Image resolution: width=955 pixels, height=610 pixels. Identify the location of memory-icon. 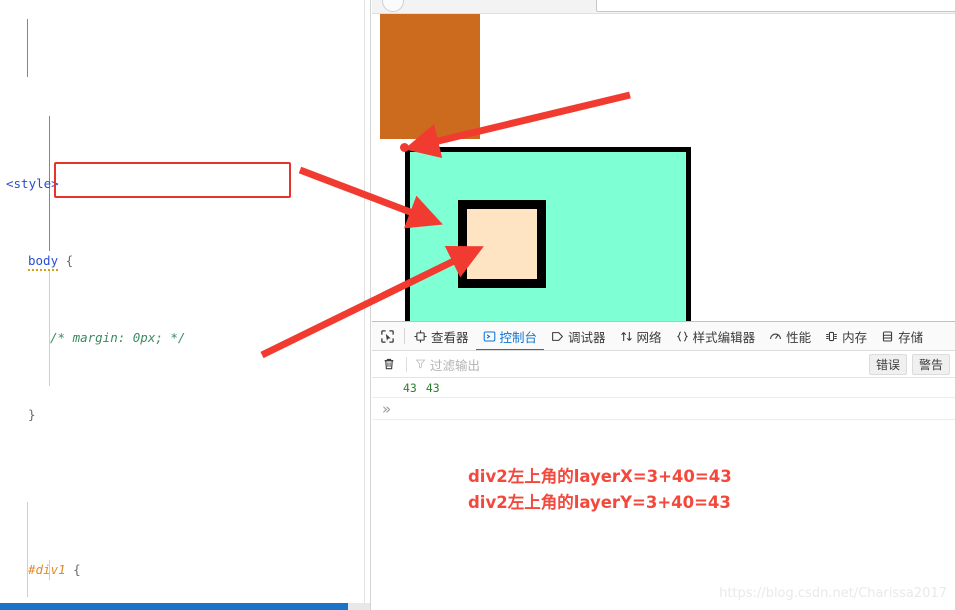
(831, 336).